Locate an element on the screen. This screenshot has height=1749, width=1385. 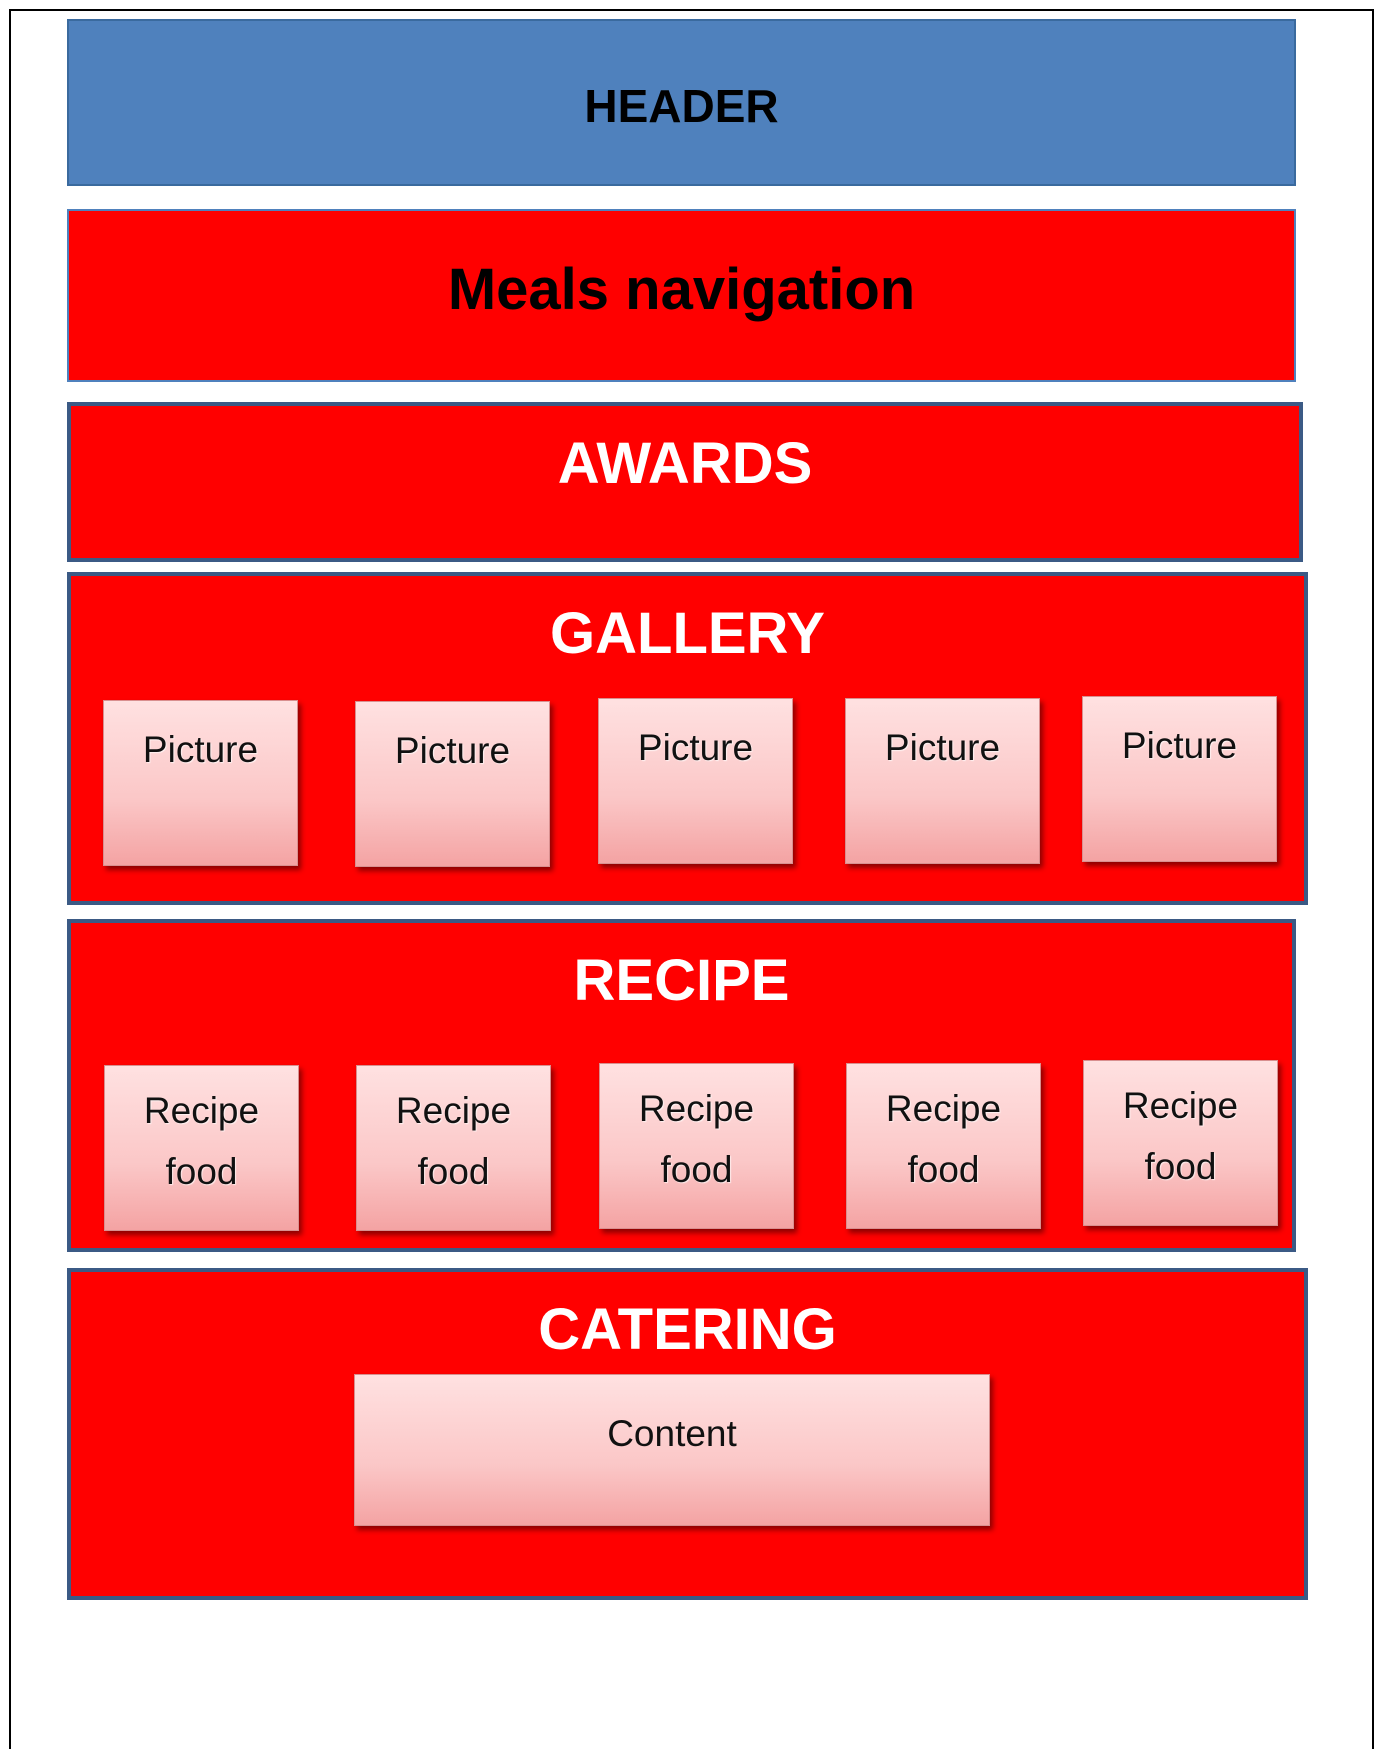
catering-content-label: Content is located at coordinates (672, 1433).